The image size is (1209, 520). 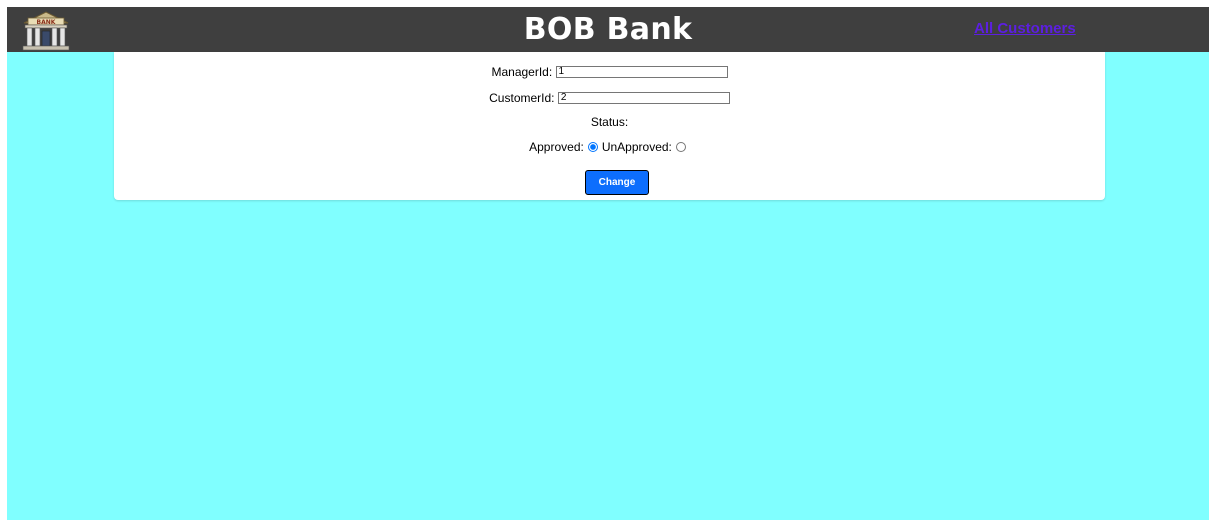 I want to click on status-options-row: Approved: UnApproved:, so click(x=609, y=147).